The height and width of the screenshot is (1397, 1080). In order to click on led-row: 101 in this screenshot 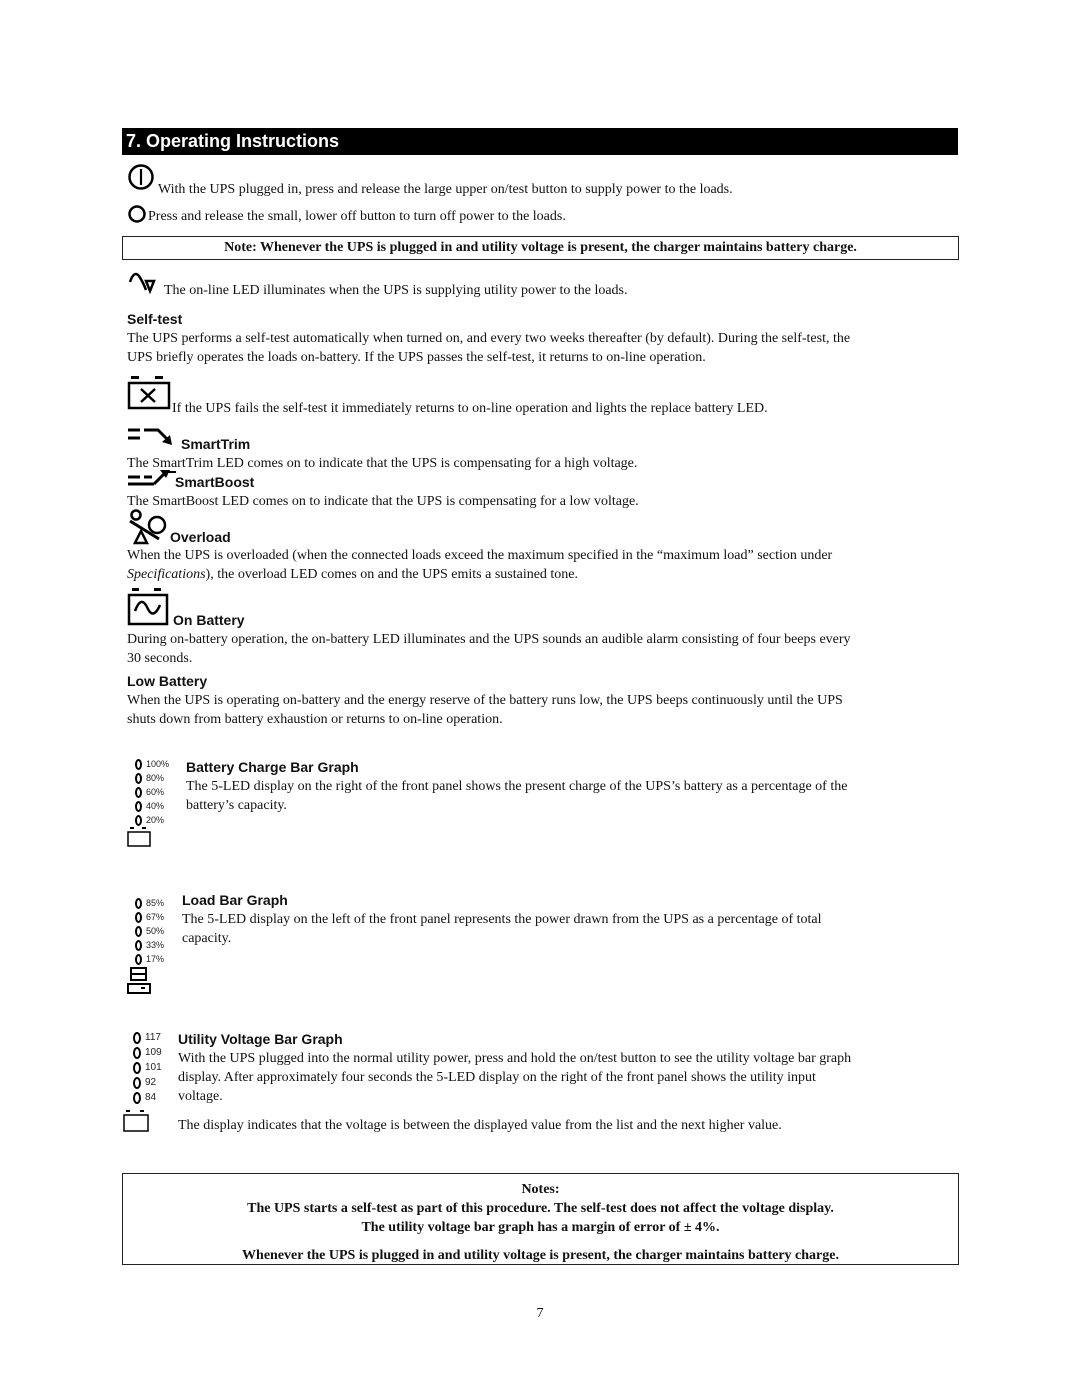, I will do `click(147, 1067)`.